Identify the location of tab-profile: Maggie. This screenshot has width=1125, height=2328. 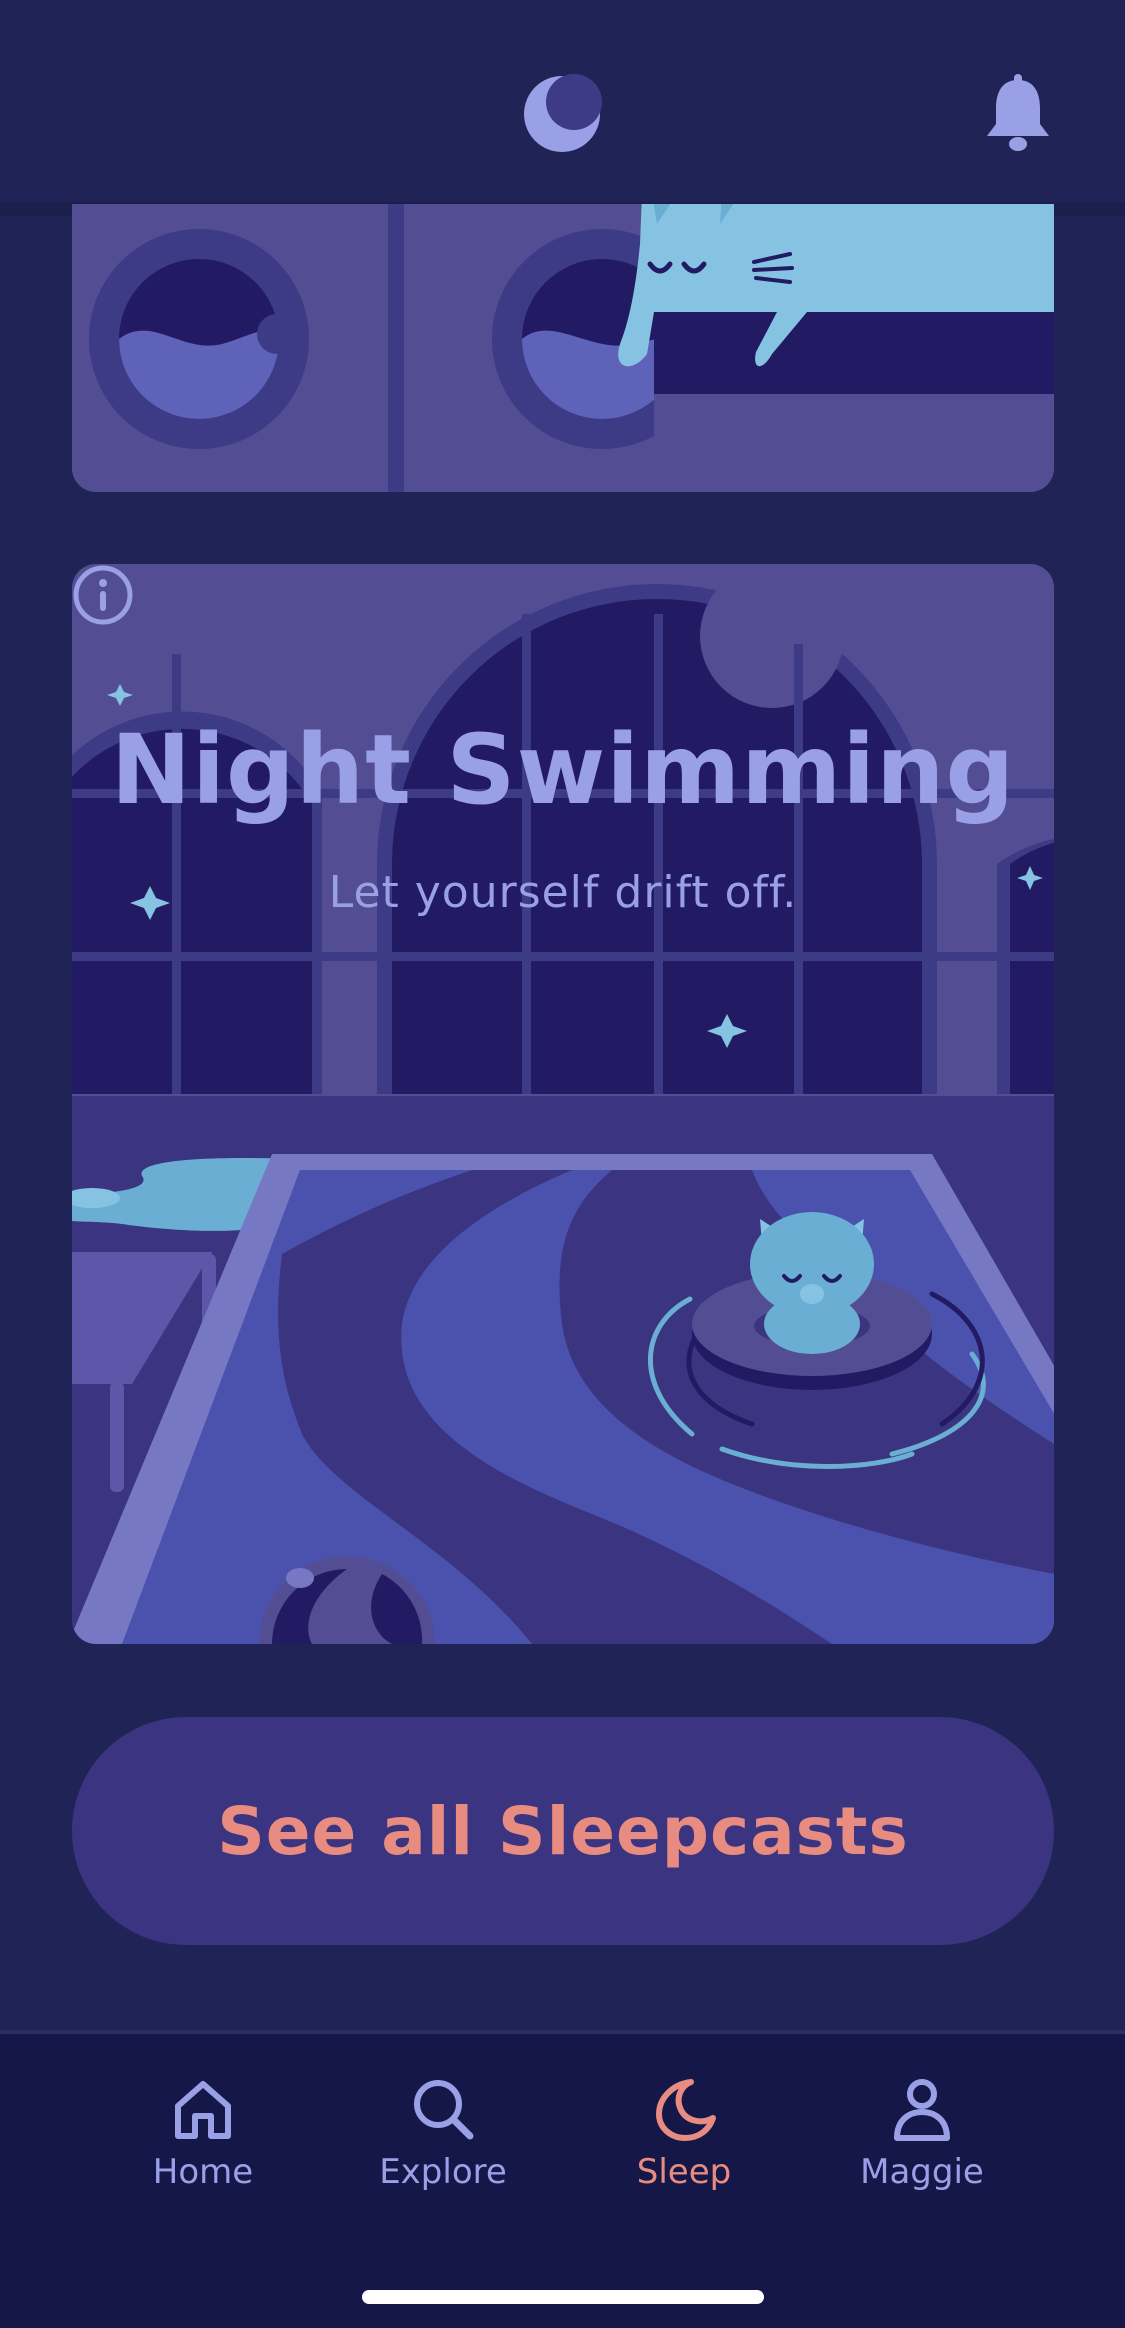
(922, 2136).